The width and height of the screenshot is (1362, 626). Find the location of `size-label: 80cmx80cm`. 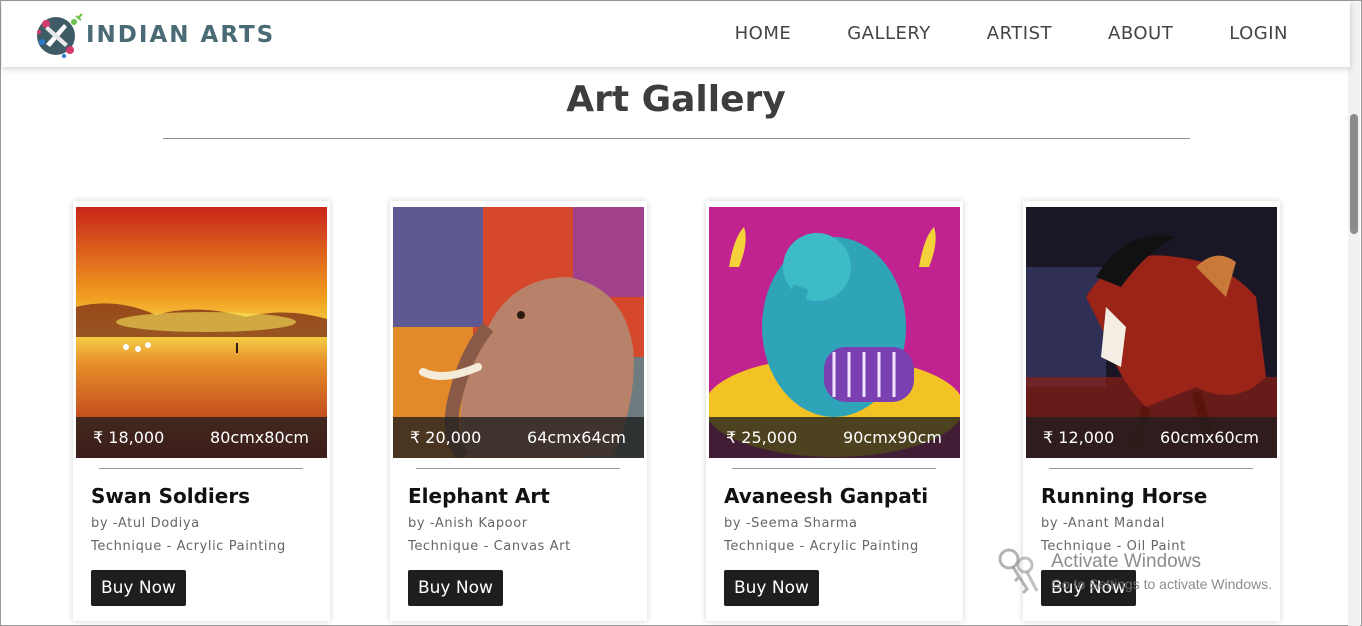

size-label: 80cmx80cm is located at coordinates (259, 437).